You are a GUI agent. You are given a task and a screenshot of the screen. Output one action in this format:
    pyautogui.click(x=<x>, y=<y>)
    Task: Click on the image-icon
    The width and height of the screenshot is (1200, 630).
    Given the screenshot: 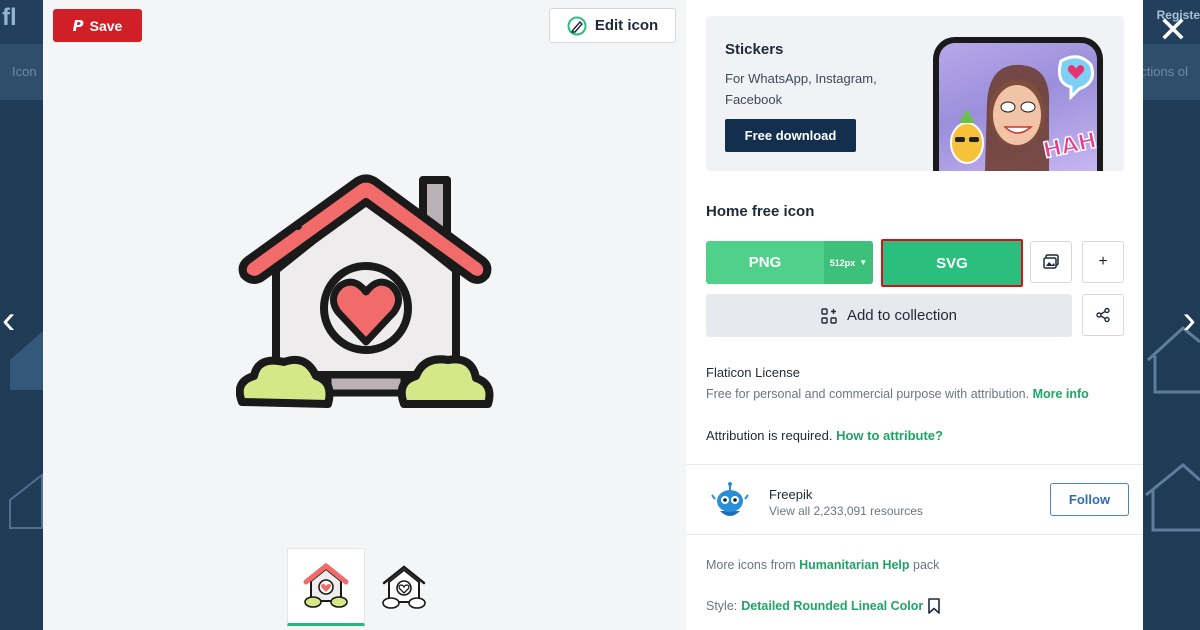 What is the action you would take?
    pyautogui.click(x=1051, y=261)
    